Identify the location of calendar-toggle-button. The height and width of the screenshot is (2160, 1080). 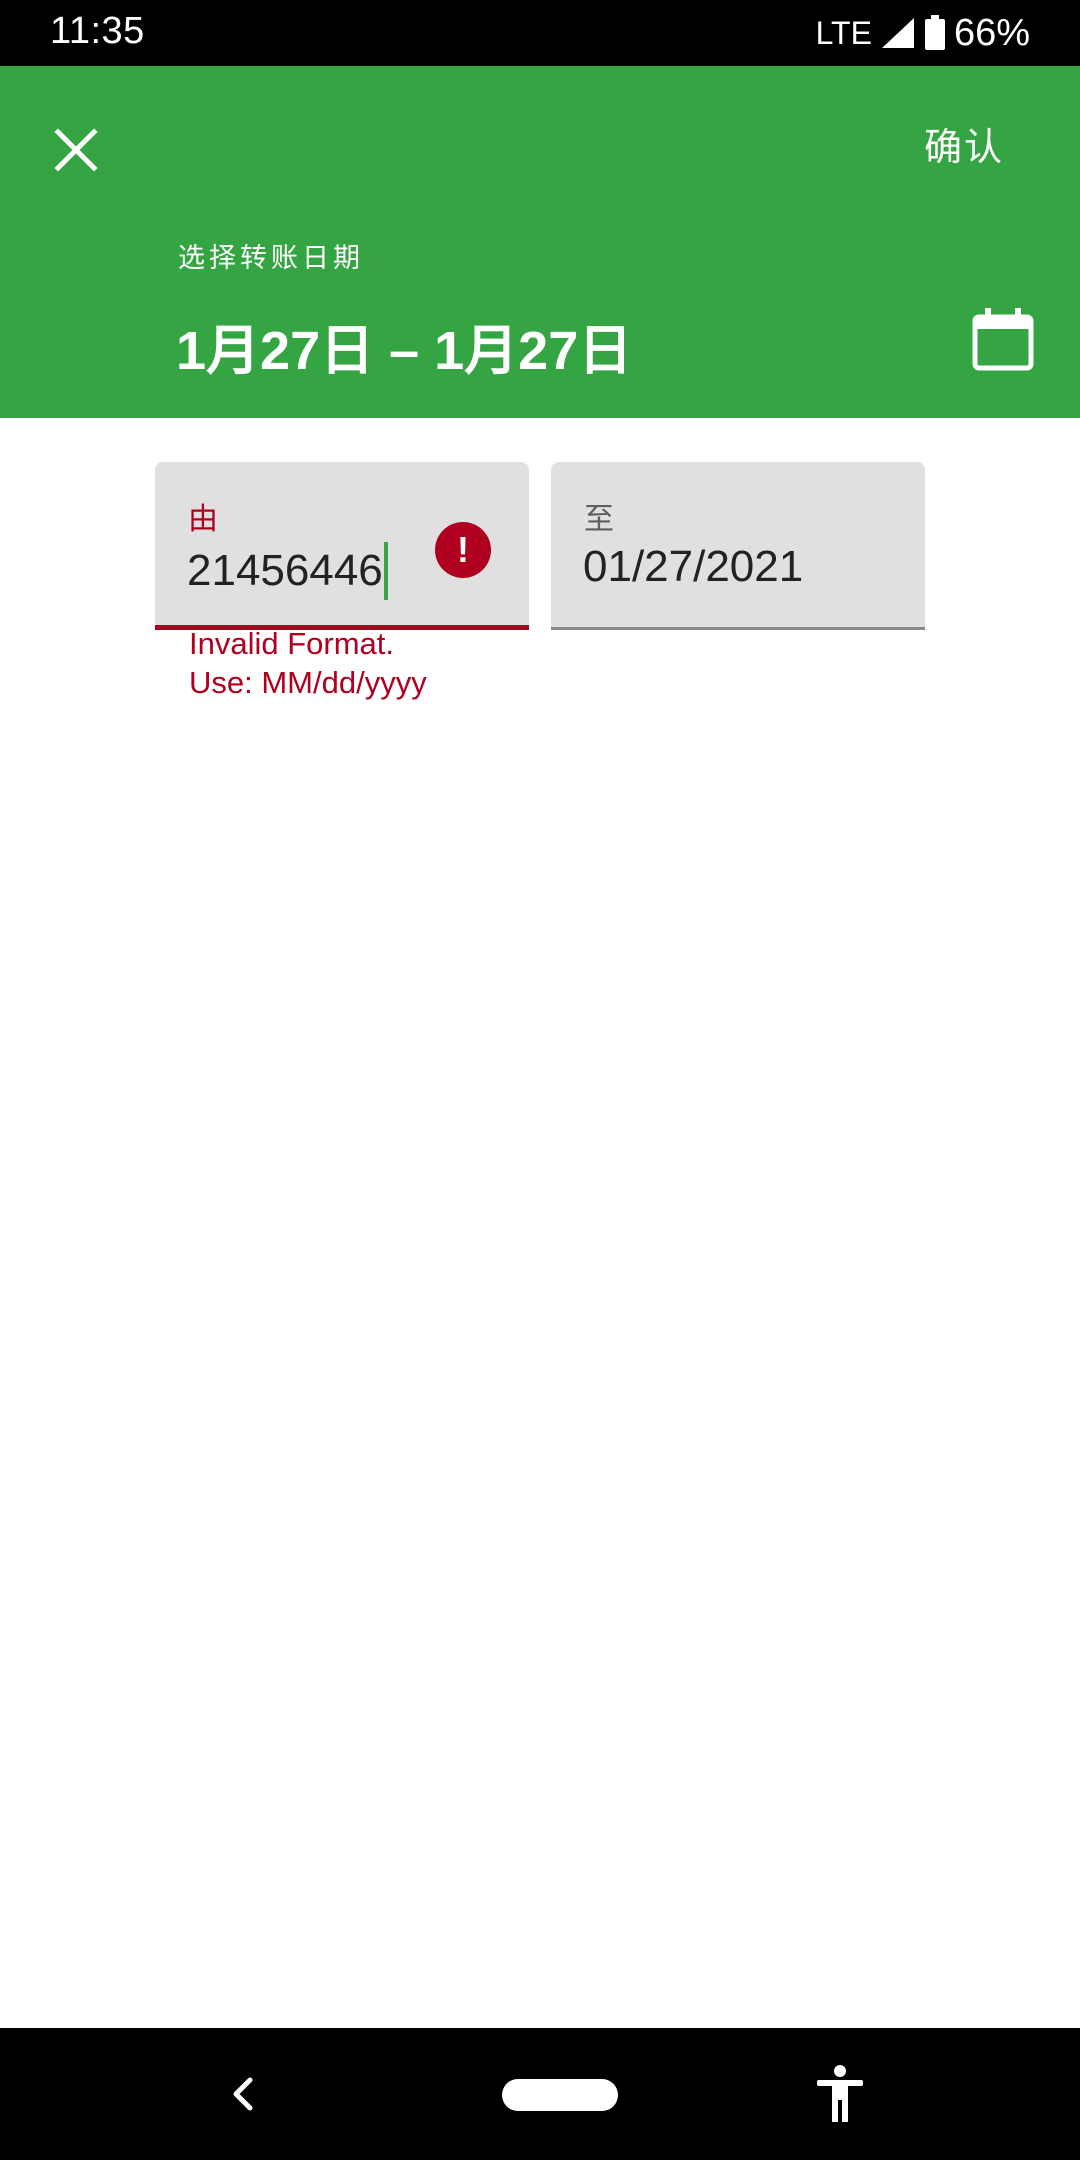
(1003, 339).